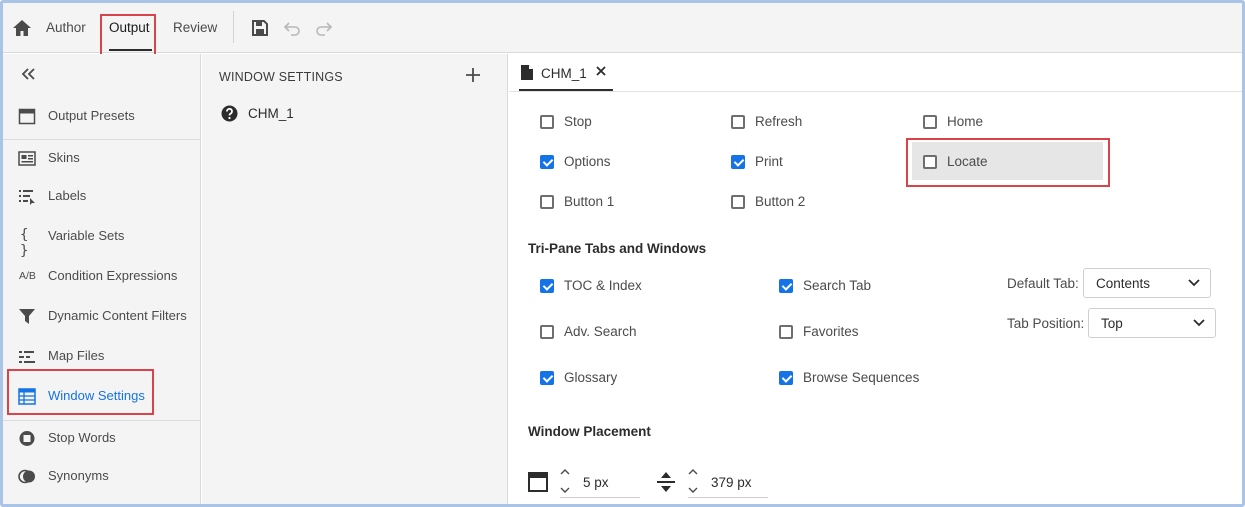  Describe the element at coordinates (622, 28) in the screenshot. I see `top-toolbar: Author Output Review` at that location.